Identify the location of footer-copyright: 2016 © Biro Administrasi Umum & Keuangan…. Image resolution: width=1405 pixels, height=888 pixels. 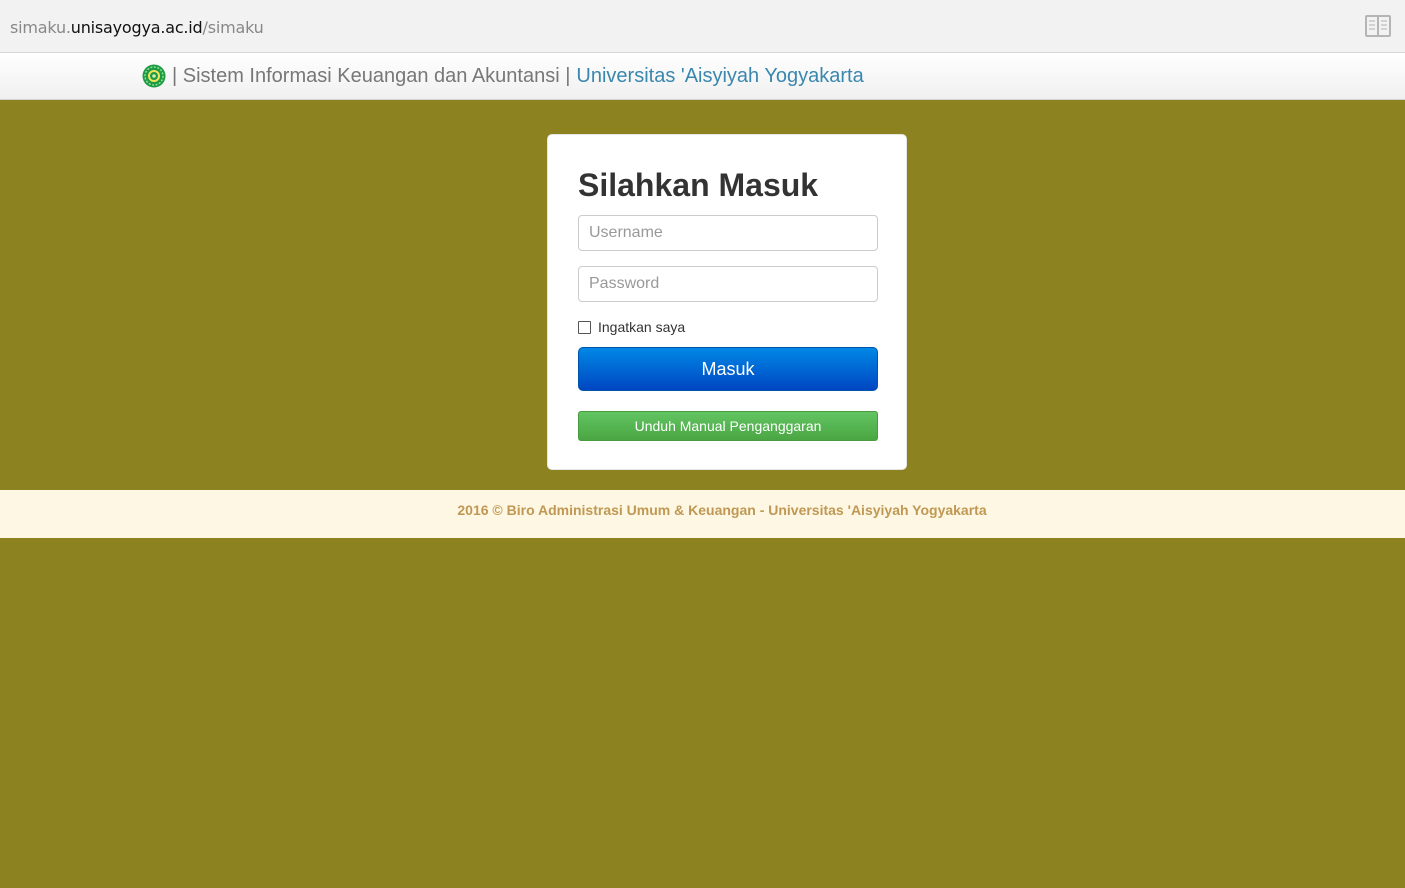
(722, 510).